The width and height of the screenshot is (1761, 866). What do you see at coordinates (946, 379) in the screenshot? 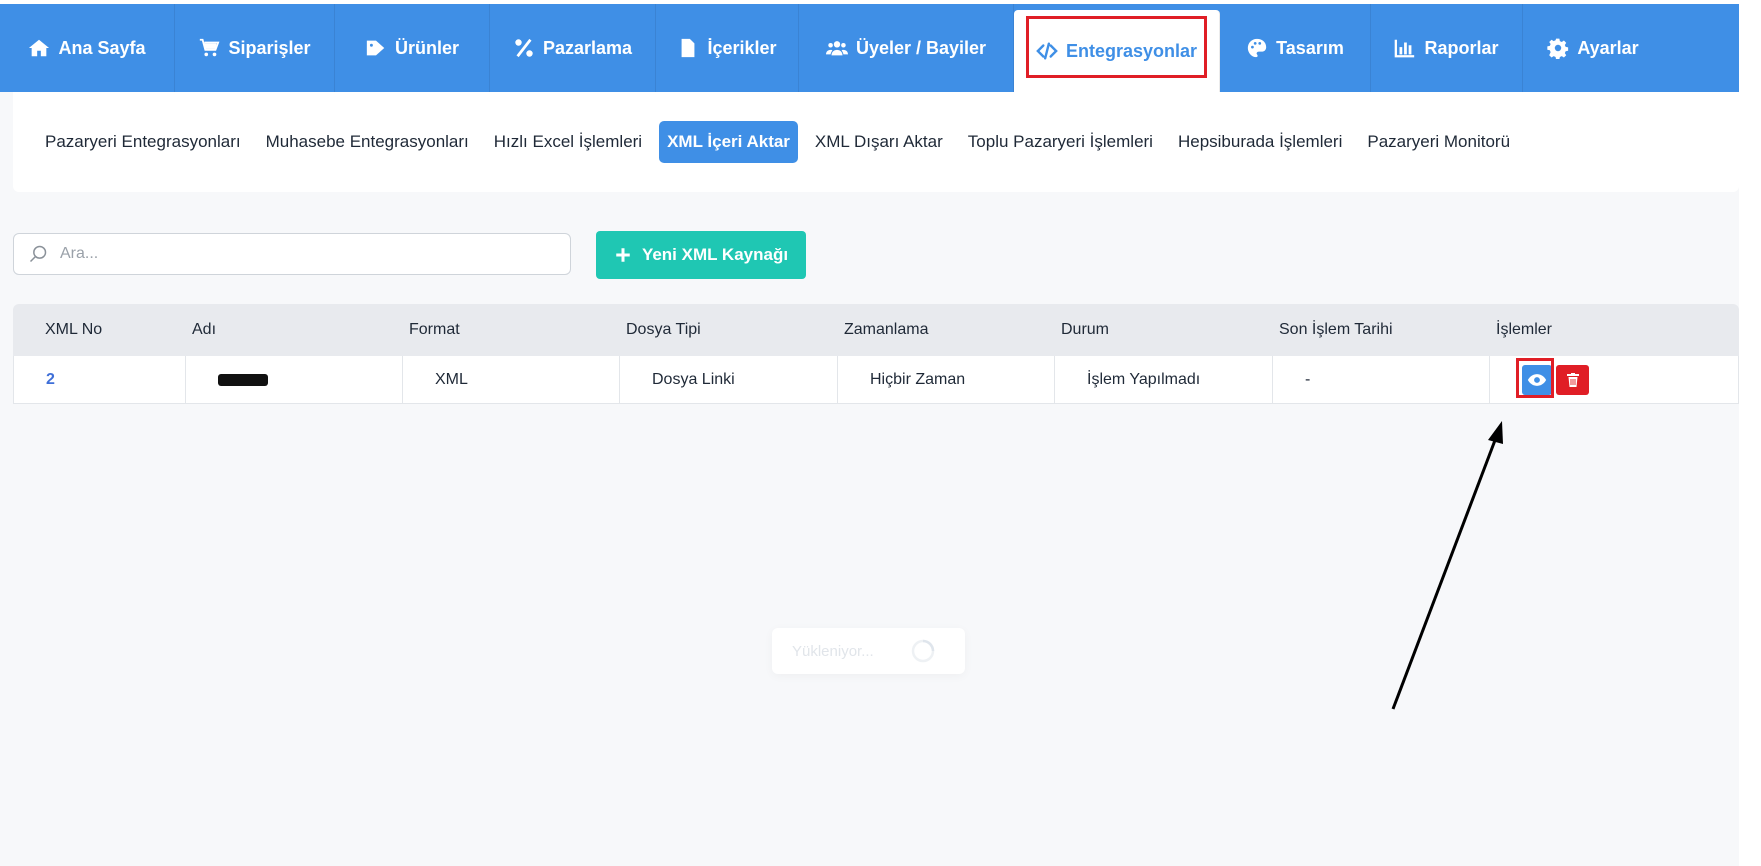
I see `schedule-cell: Hiçbir Zaman` at bounding box center [946, 379].